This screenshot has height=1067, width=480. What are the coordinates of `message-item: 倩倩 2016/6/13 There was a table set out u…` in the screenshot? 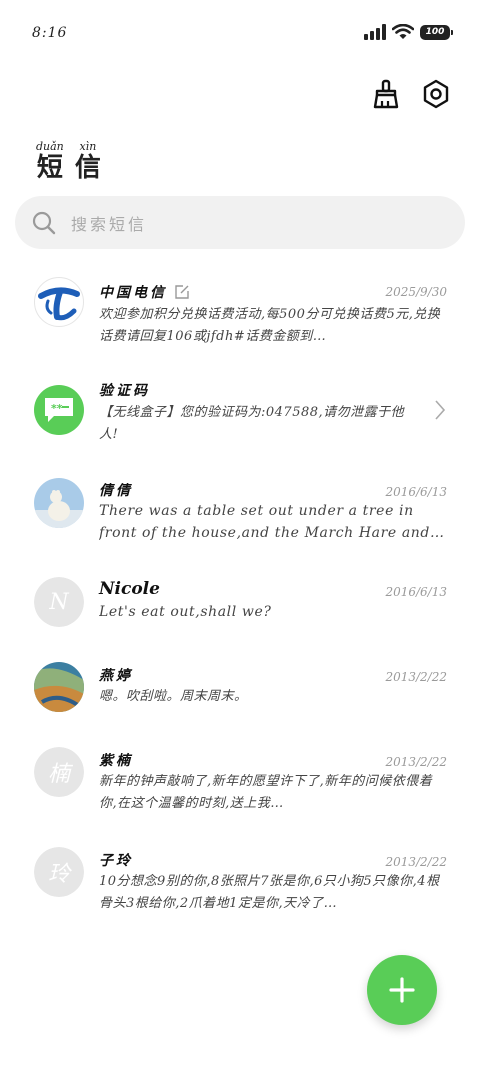 It's located at (240, 513).